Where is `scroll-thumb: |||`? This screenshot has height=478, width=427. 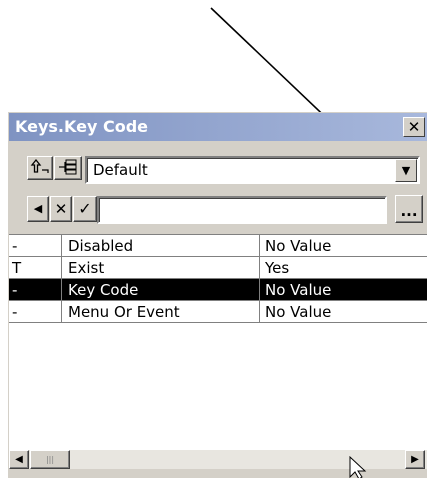
scroll-thumb: ||| is located at coordinates (50, 459).